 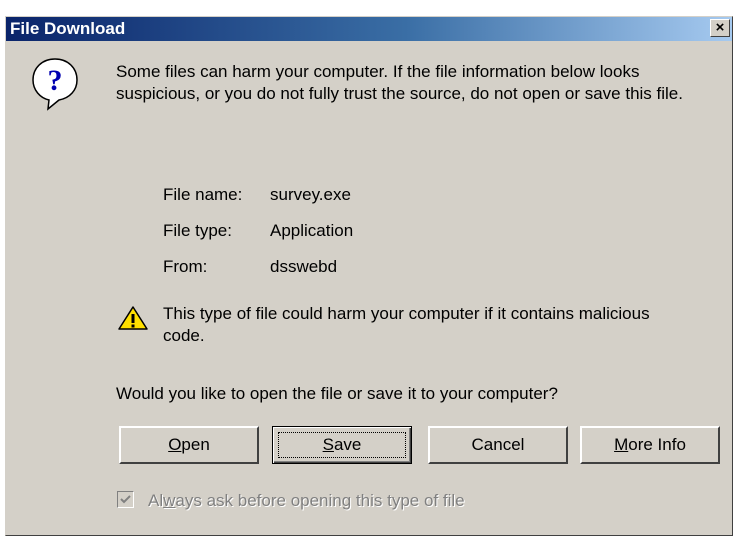 What do you see at coordinates (156, 500) in the screenshot?
I see `always-ask-label-pre: Al` at bounding box center [156, 500].